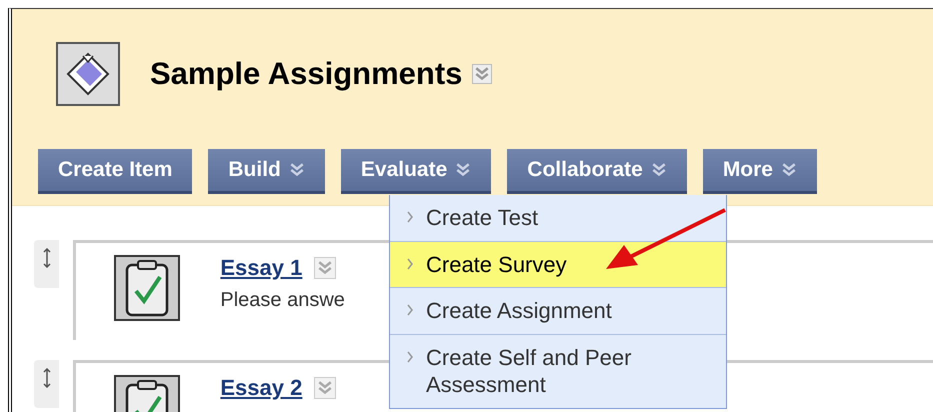 The height and width of the screenshot is (412, 933). I want to click on course-title: Sample Assignments, so click(306, 74).